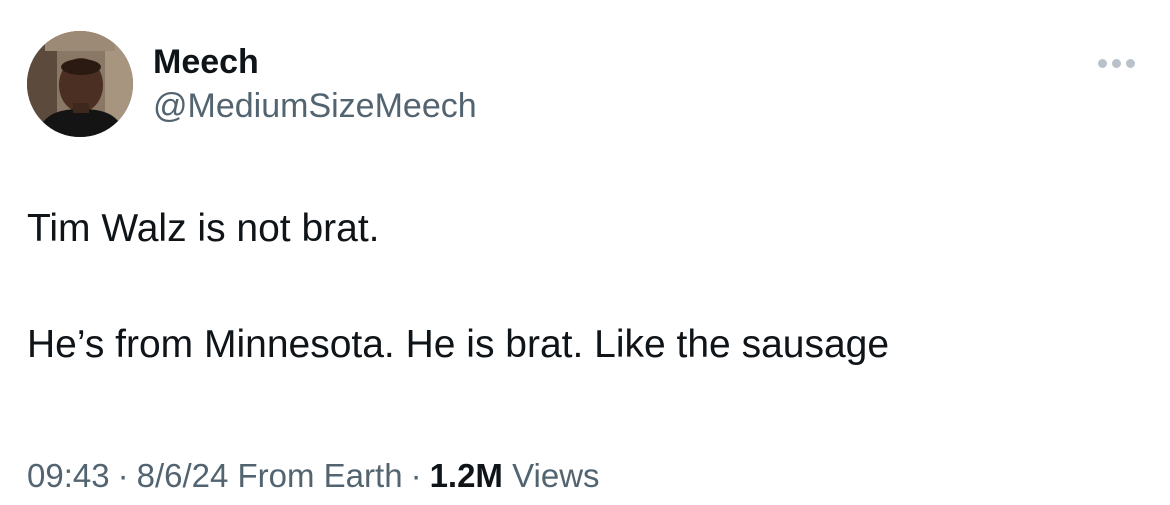  What do you see at coordinates (556, 475) in the screenshot?
I see `views-label: Views` at bounding box center [556, 475].